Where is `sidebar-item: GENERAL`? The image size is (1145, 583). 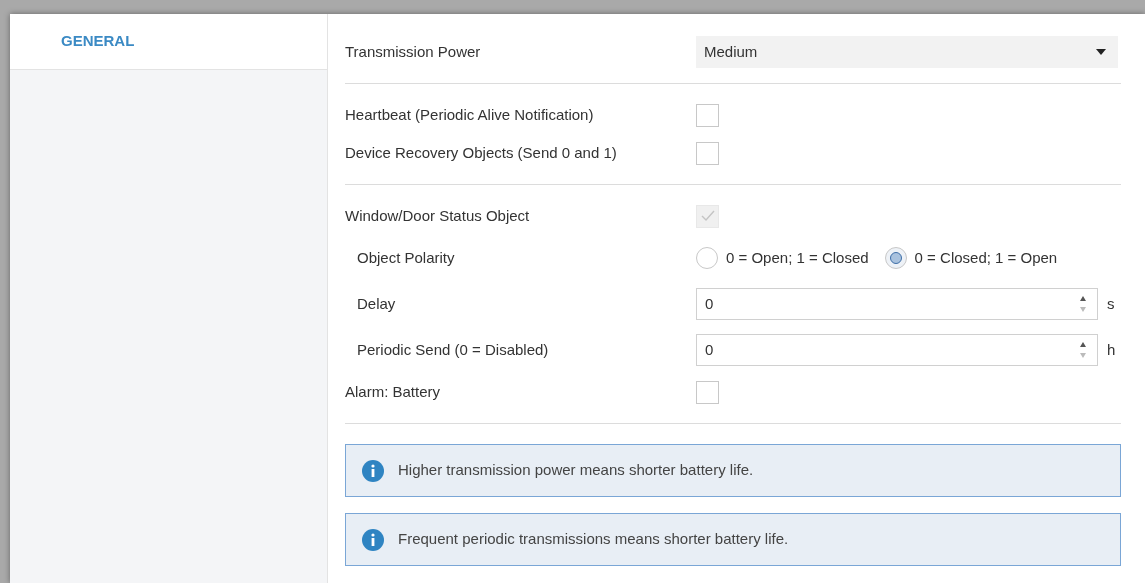
sidebar-item: GENERAL is located at coordinates (168, 41).